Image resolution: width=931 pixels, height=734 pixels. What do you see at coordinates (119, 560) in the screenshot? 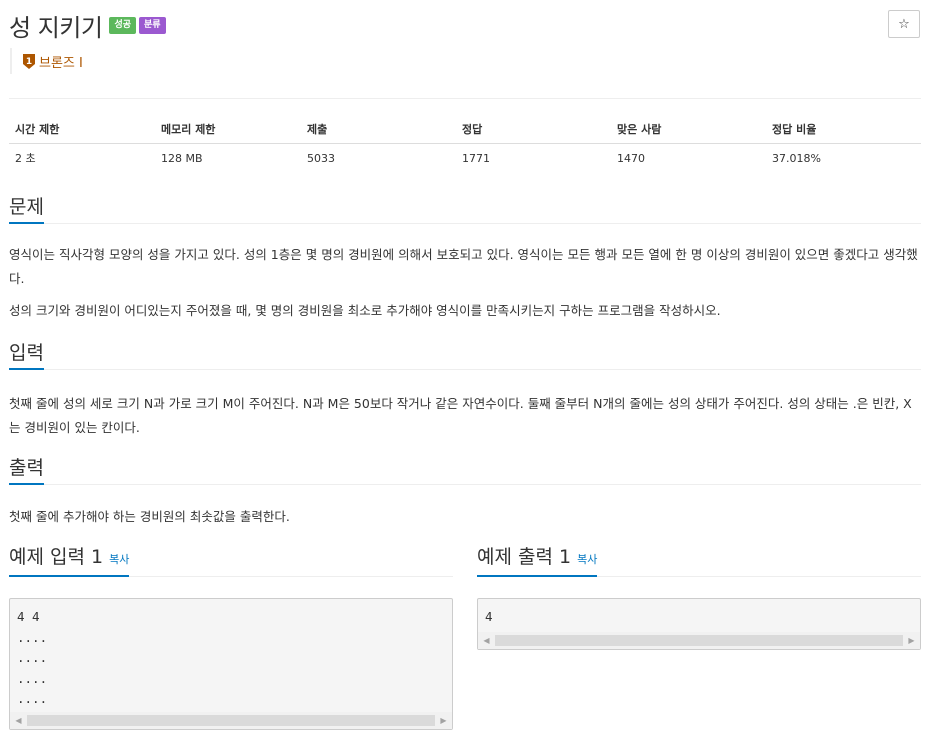
I see `copy-input-link: 복사` at bounding box center [119, 560].